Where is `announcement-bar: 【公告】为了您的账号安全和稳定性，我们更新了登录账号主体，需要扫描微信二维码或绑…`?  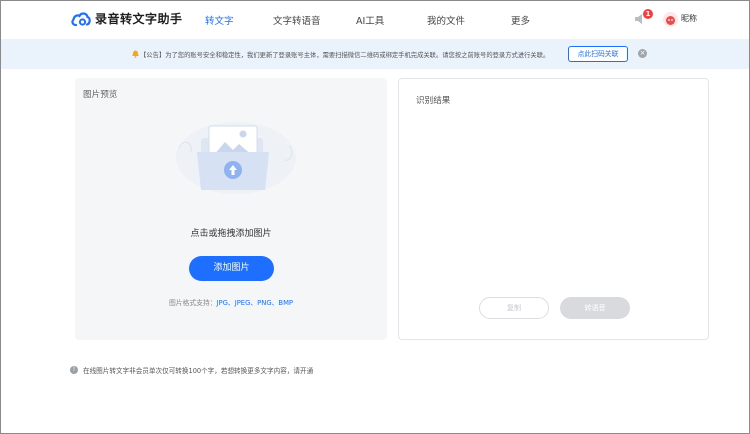
announcement-bar: 【公告】为了您的账号安全和稳定性，我们更新了登录账号主体，需要扫描微信二维码或绑… is located at coordinates (375, 54).